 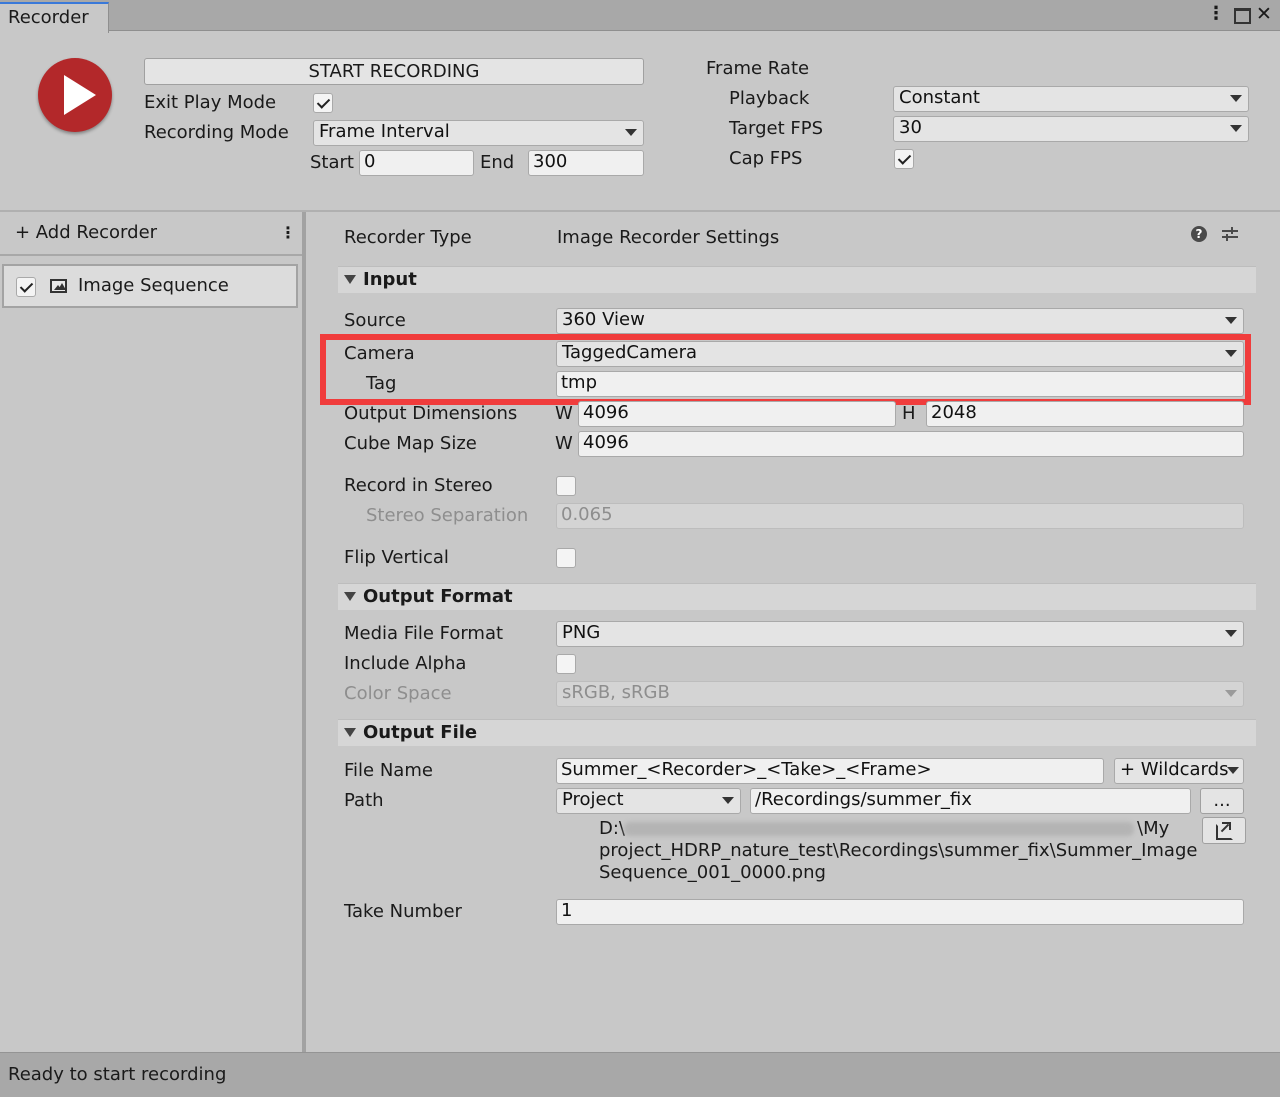 I want to click on color-space-label: Color Space, so click(x=398, y=693).